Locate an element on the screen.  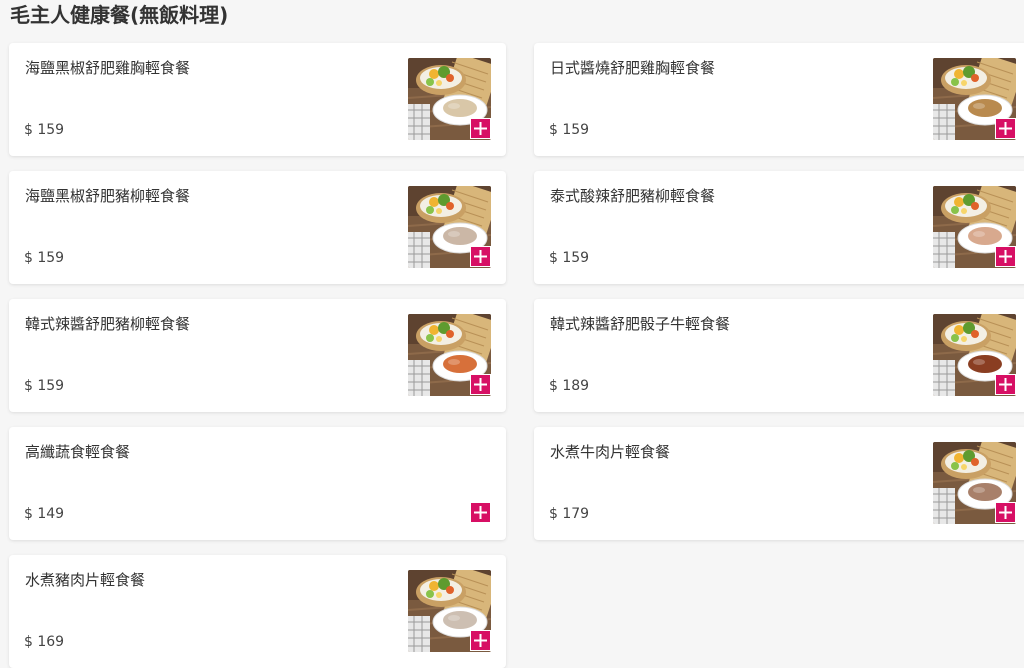
menu-item-name: 海鹽黑椒舒肥豬柳輕食餐 is located at coordinates (108, 196).